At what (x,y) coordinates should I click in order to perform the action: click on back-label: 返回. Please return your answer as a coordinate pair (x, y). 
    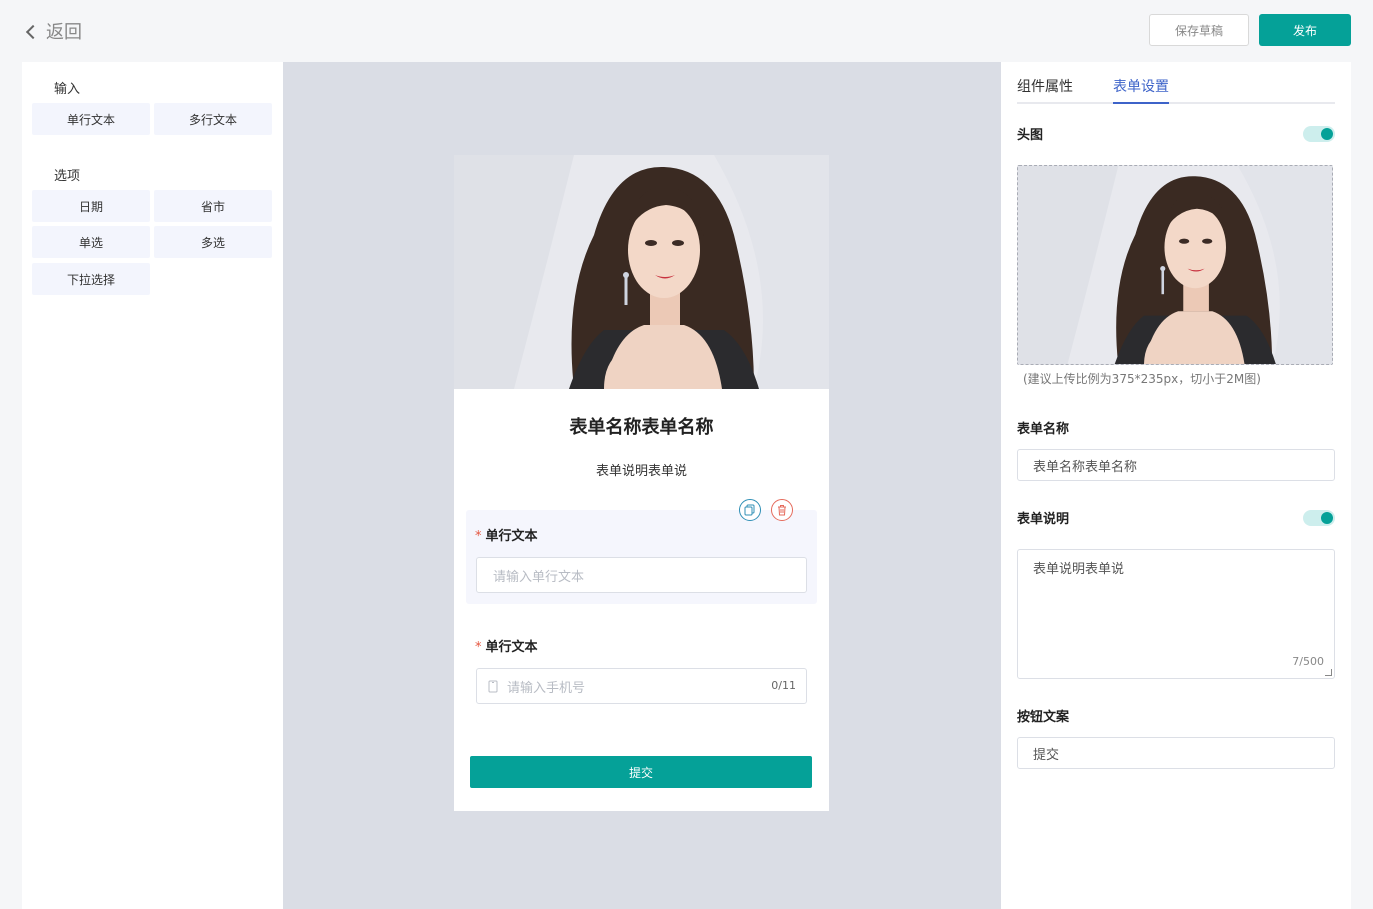
    Looking at the image, I should click on (64, 32).